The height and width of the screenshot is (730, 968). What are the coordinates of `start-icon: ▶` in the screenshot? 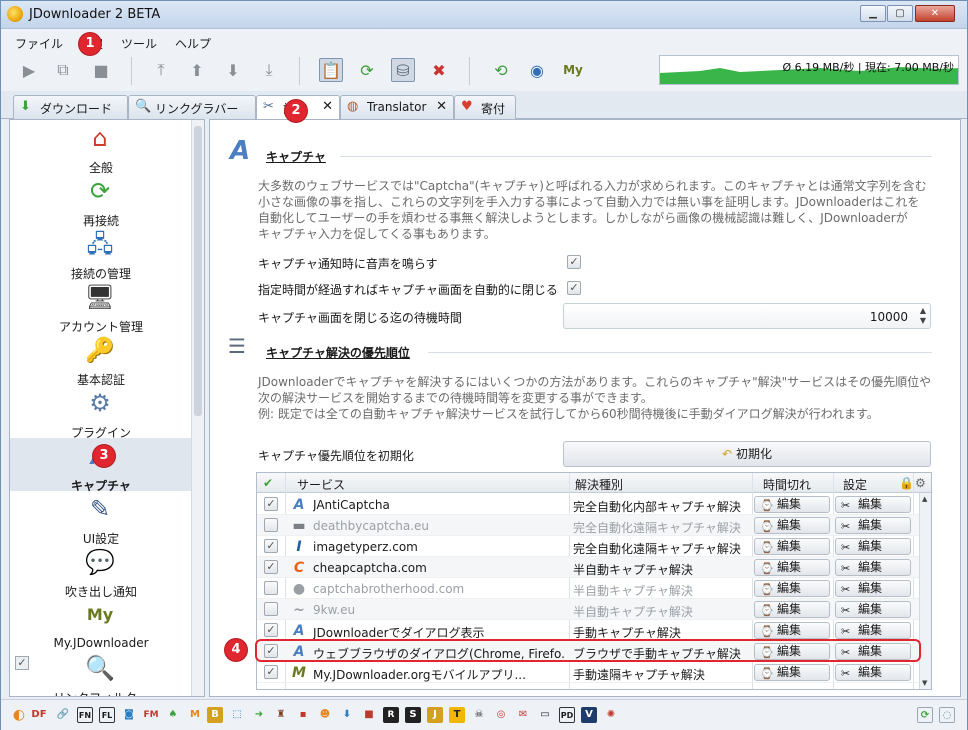 It's located at (29, 70).